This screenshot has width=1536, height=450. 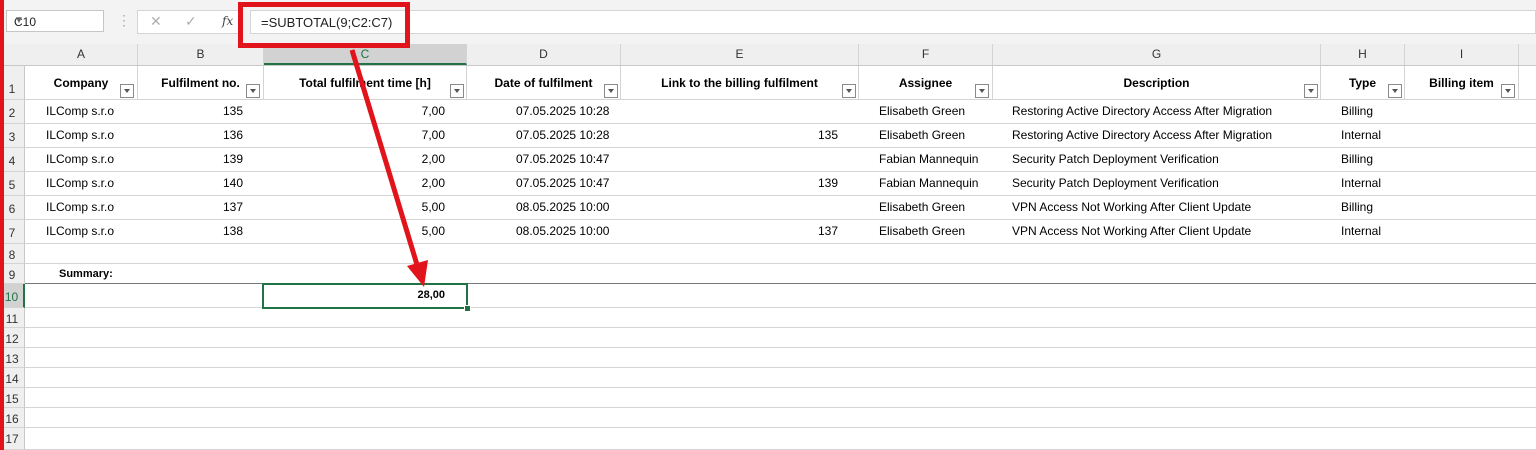 I want to click on formula-highlight-box, so click(x=324, y=25).